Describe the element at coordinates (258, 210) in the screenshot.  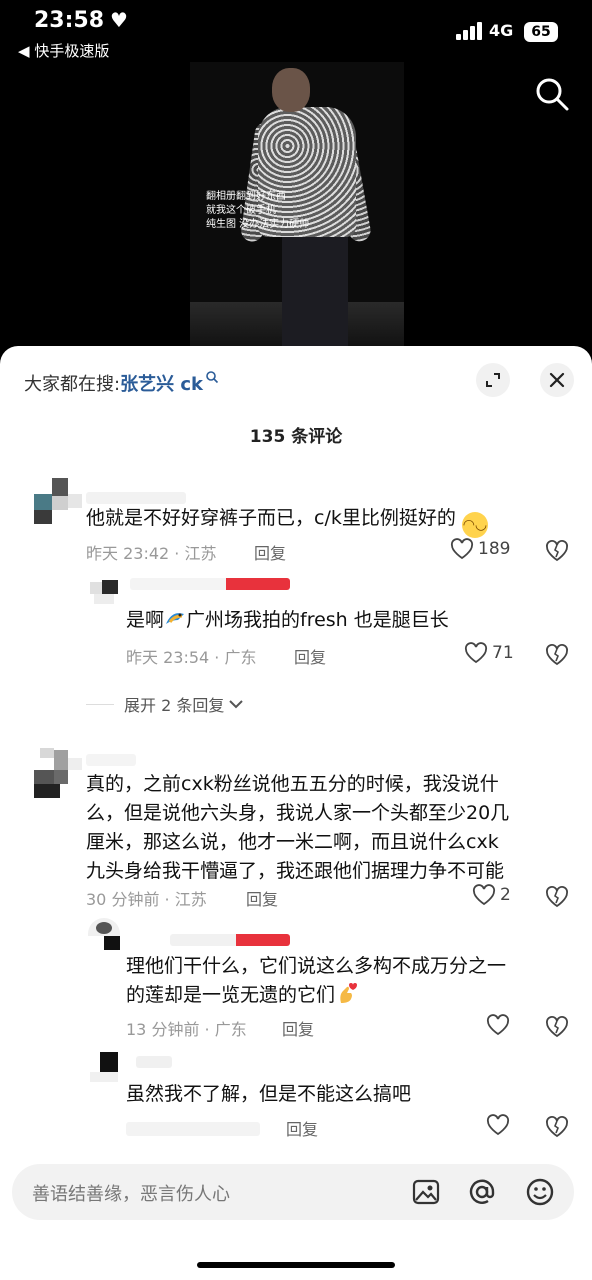
I see `video-caption: 翻相册翻到好东西 就我这个破手机 纯生图 没办法实力硬帅` at that location.